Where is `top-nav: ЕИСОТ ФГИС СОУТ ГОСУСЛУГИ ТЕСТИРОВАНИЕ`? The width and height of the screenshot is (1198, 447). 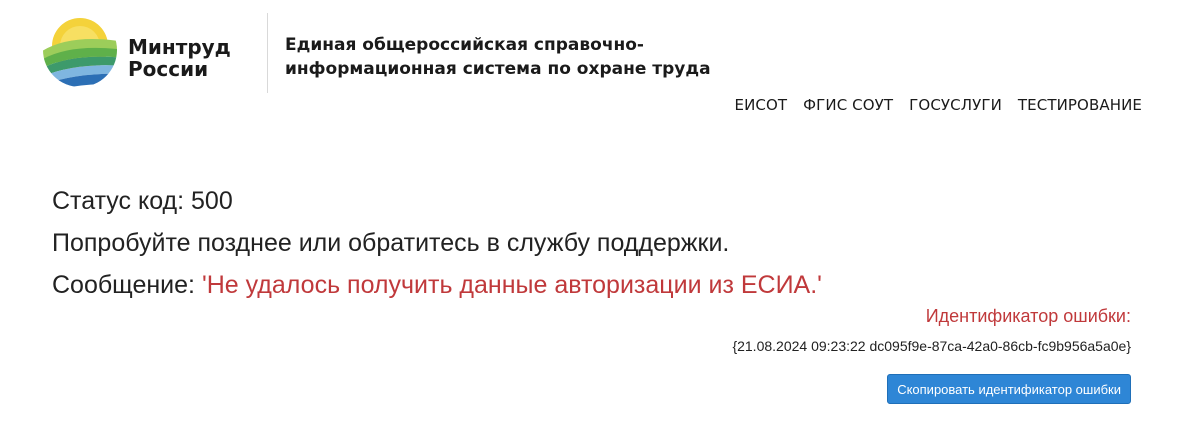 top-nav: ЕИСОТ ФГИС СОУТ ГОСУСЛУГИ ТЕСТИРОВАНИЕ is located at coordinates (939, 105).